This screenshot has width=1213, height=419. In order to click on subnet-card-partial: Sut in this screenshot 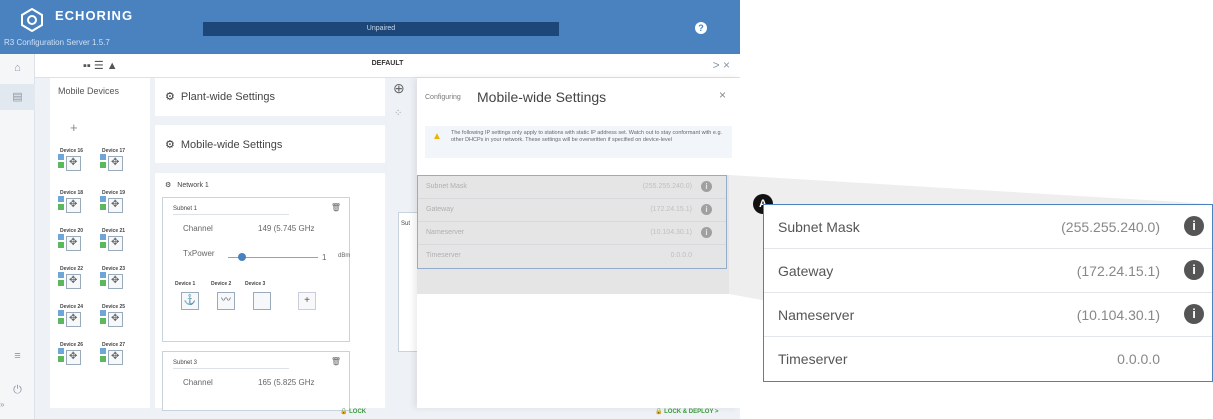, I will do `click(408, 282)`.